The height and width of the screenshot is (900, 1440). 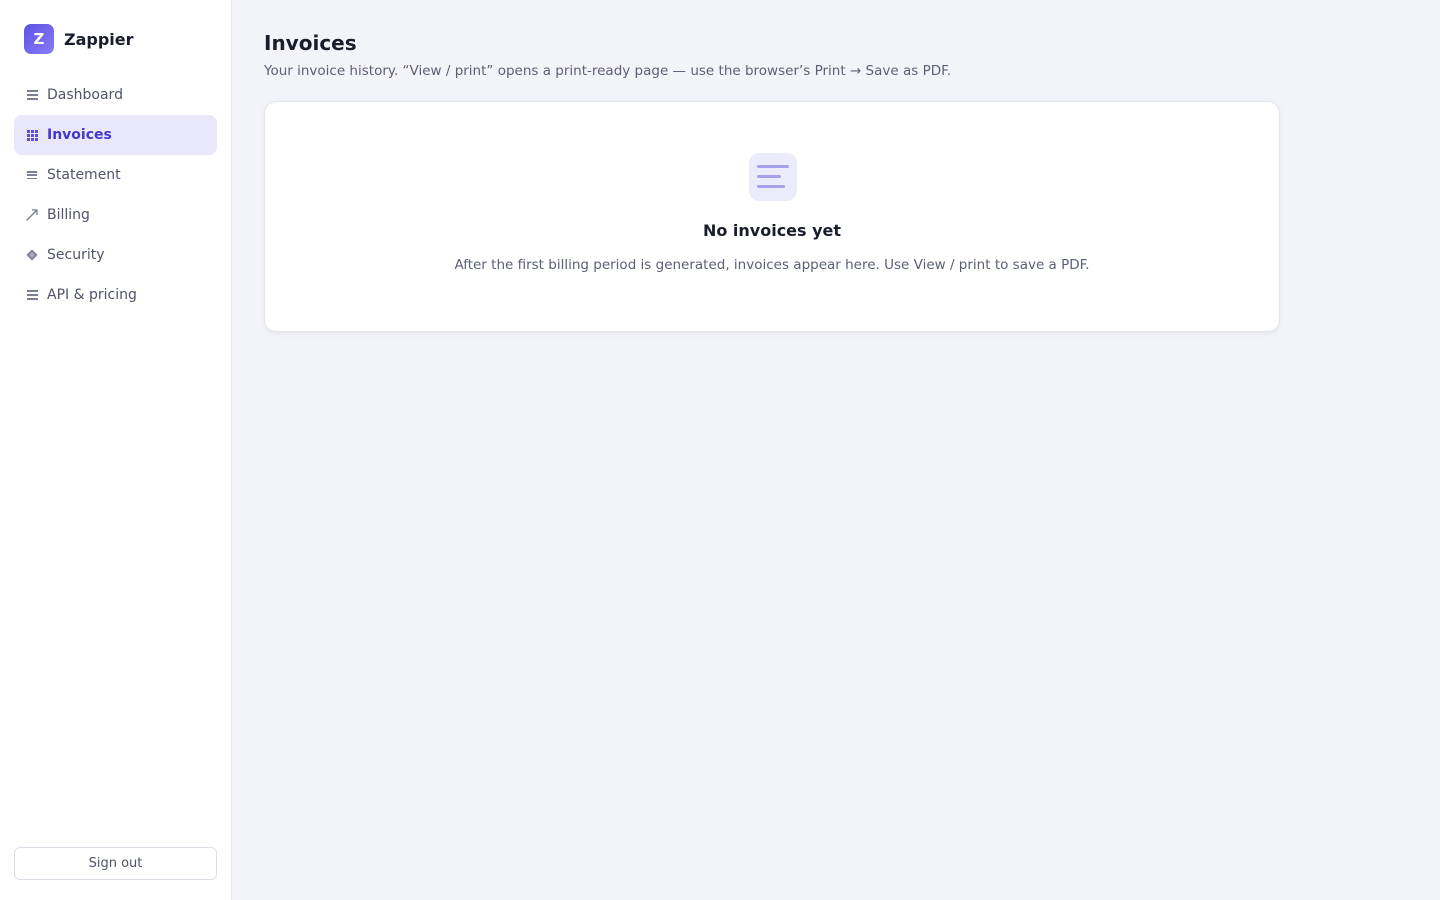 I want to click on statement-lines-icon, so click(x=32, y=175).